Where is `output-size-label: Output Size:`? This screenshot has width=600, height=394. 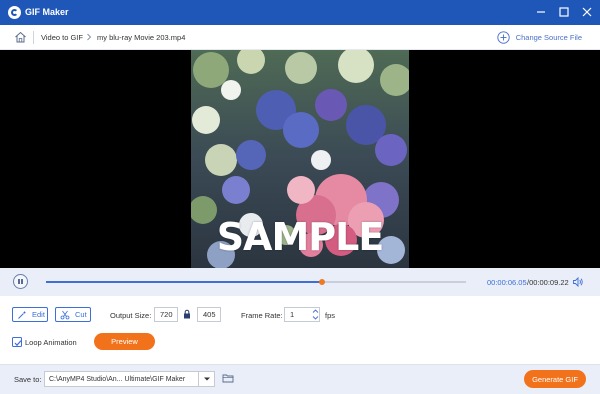 output-size-label: Output Size: is located at coordinates (131, 315).